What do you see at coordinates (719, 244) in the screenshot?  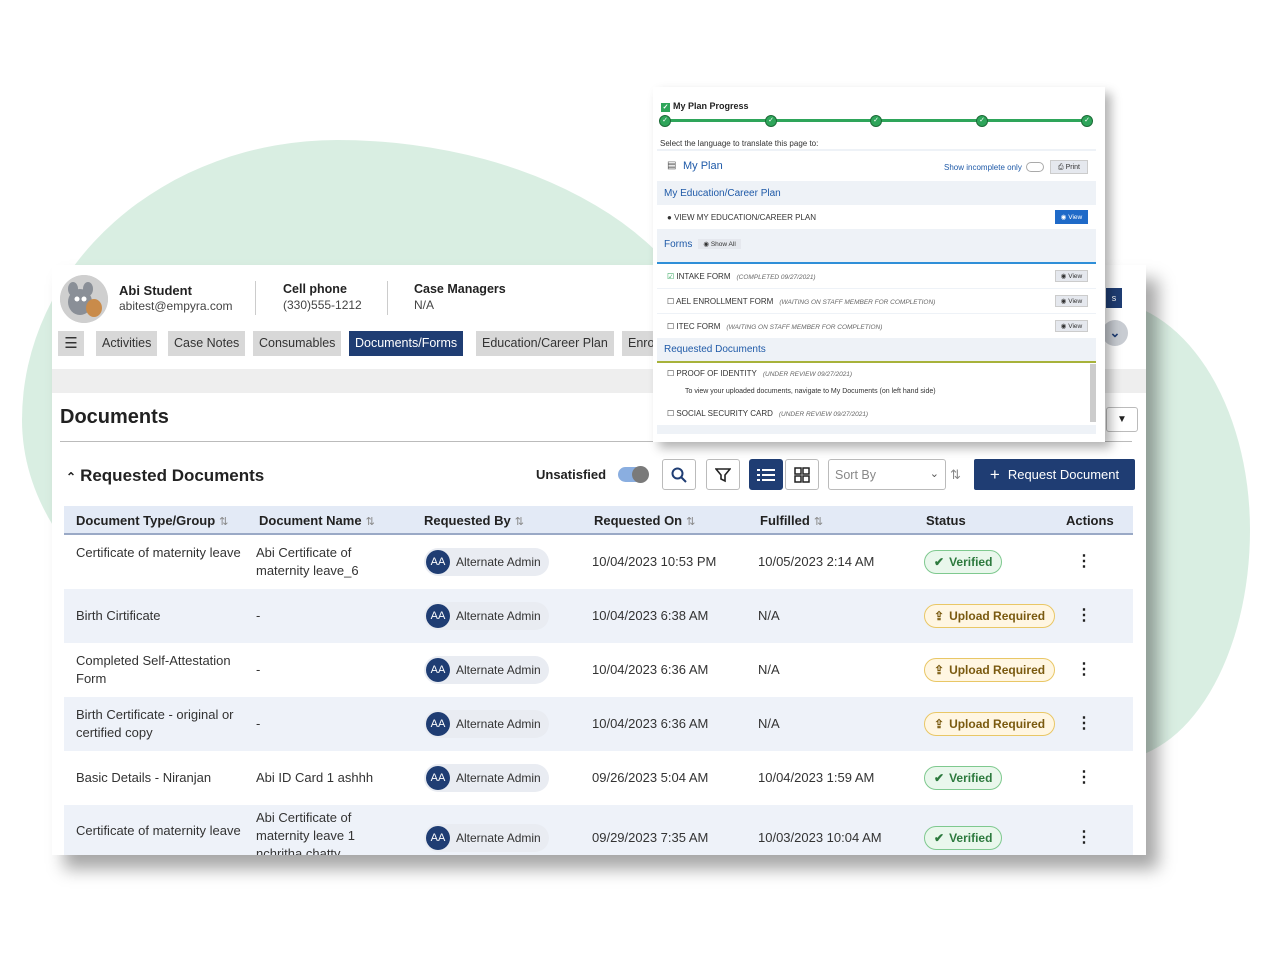 I see `show-all-button: ◉ Show All` at bounding box center [719, 244].